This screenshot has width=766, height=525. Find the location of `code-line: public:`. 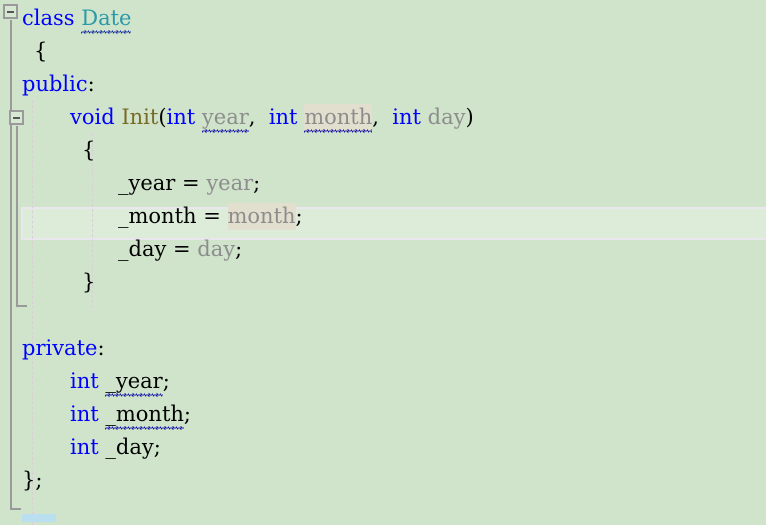

code-line: public: is located at coordinates (58, 84).